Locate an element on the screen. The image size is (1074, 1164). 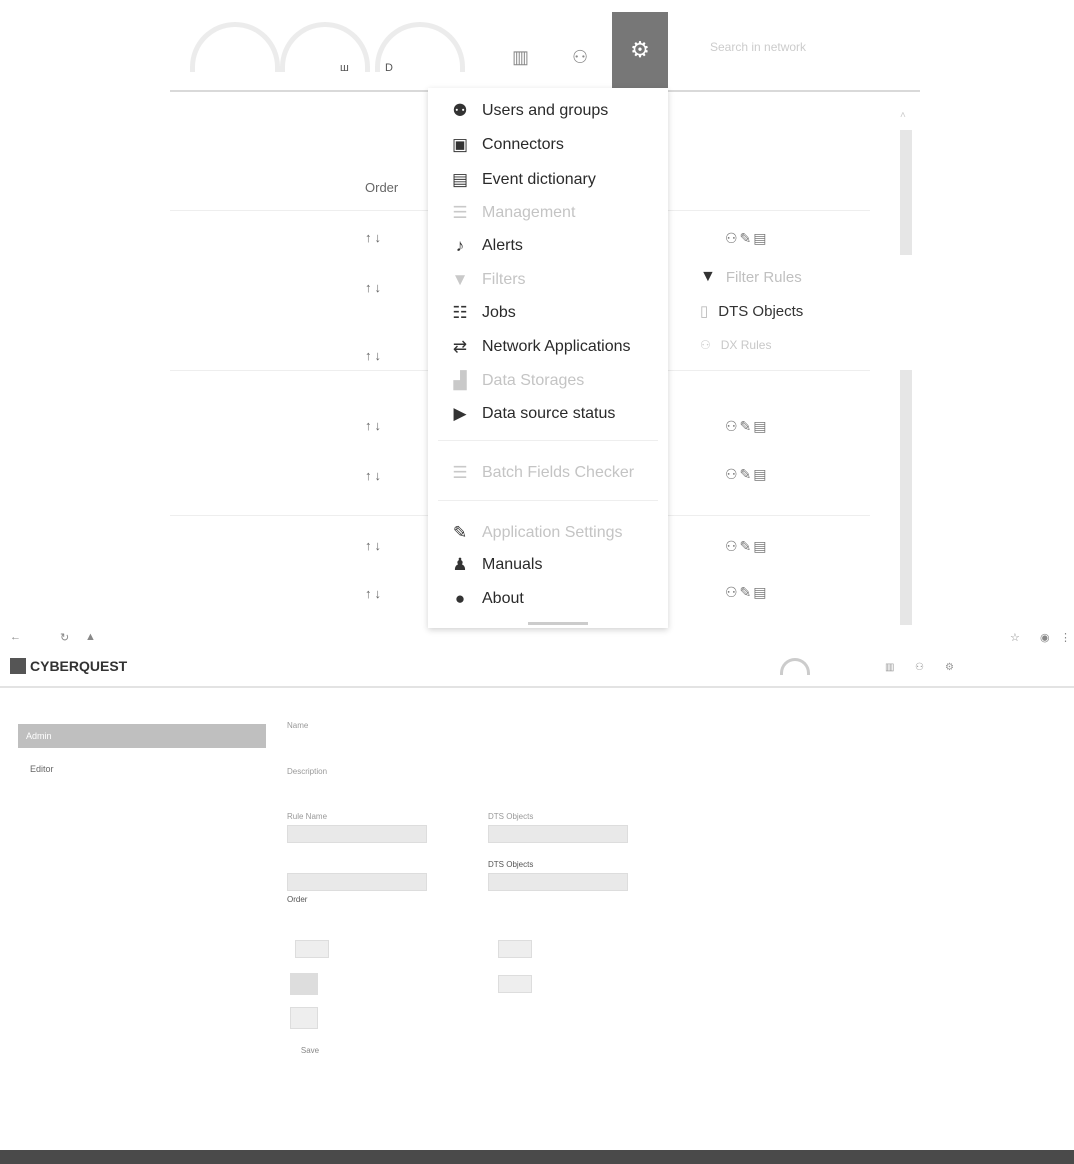
top-toolbar: ш D ▥ ⚇ ⚙ Search in network is located at coordinates (545, 52).